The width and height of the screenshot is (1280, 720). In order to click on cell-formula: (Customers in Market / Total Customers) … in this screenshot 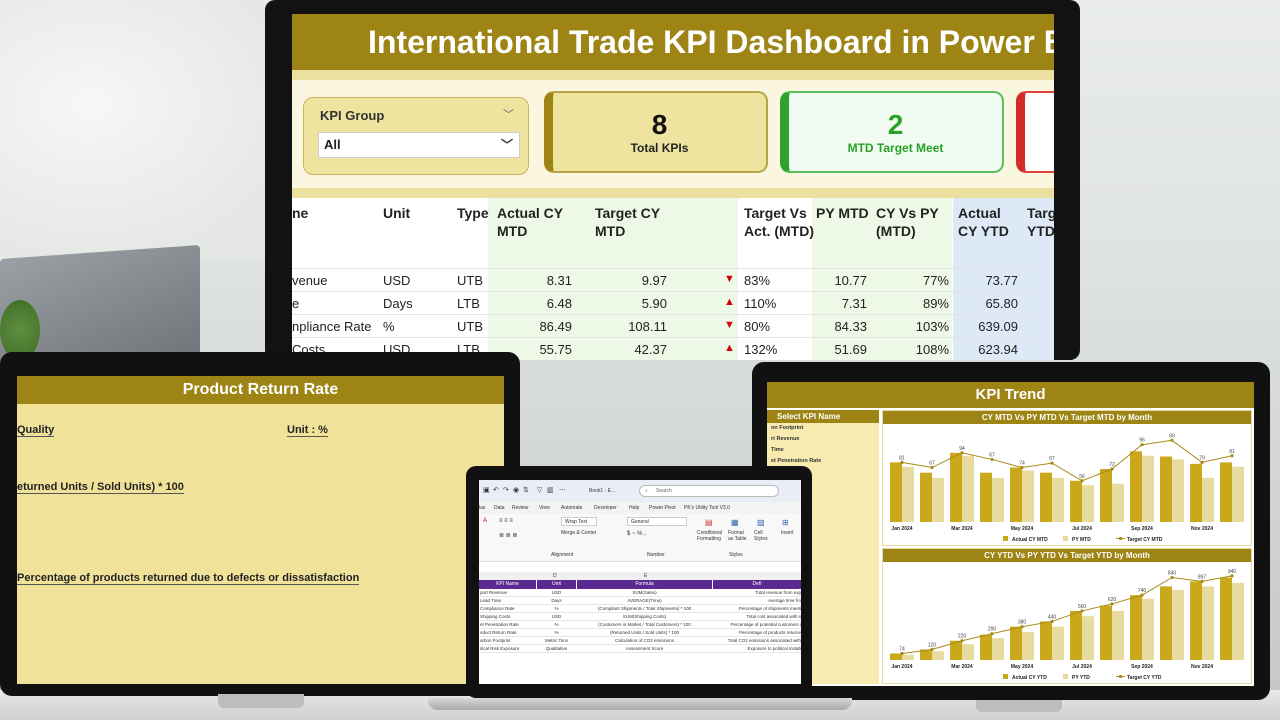, I will do `click(644, 624)`.